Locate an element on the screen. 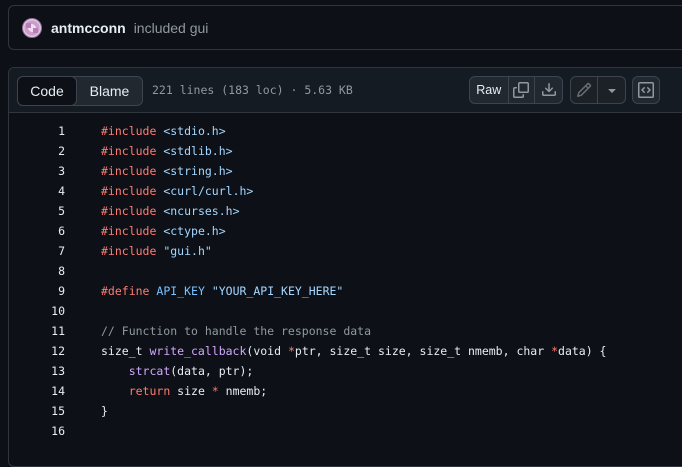 Image resolution: width=682 pixels, height=467 pixels. tab-blame: Blame is located at coordinates (109, 91).